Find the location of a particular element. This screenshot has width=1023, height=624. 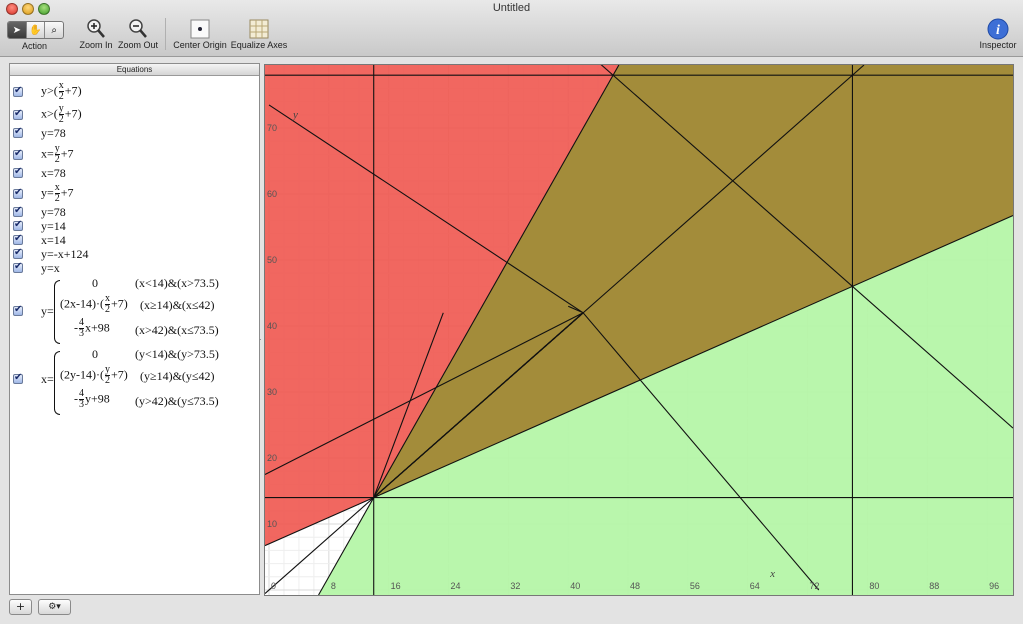

center-origin-label: Center Origin is located at coordinates (200, 45).